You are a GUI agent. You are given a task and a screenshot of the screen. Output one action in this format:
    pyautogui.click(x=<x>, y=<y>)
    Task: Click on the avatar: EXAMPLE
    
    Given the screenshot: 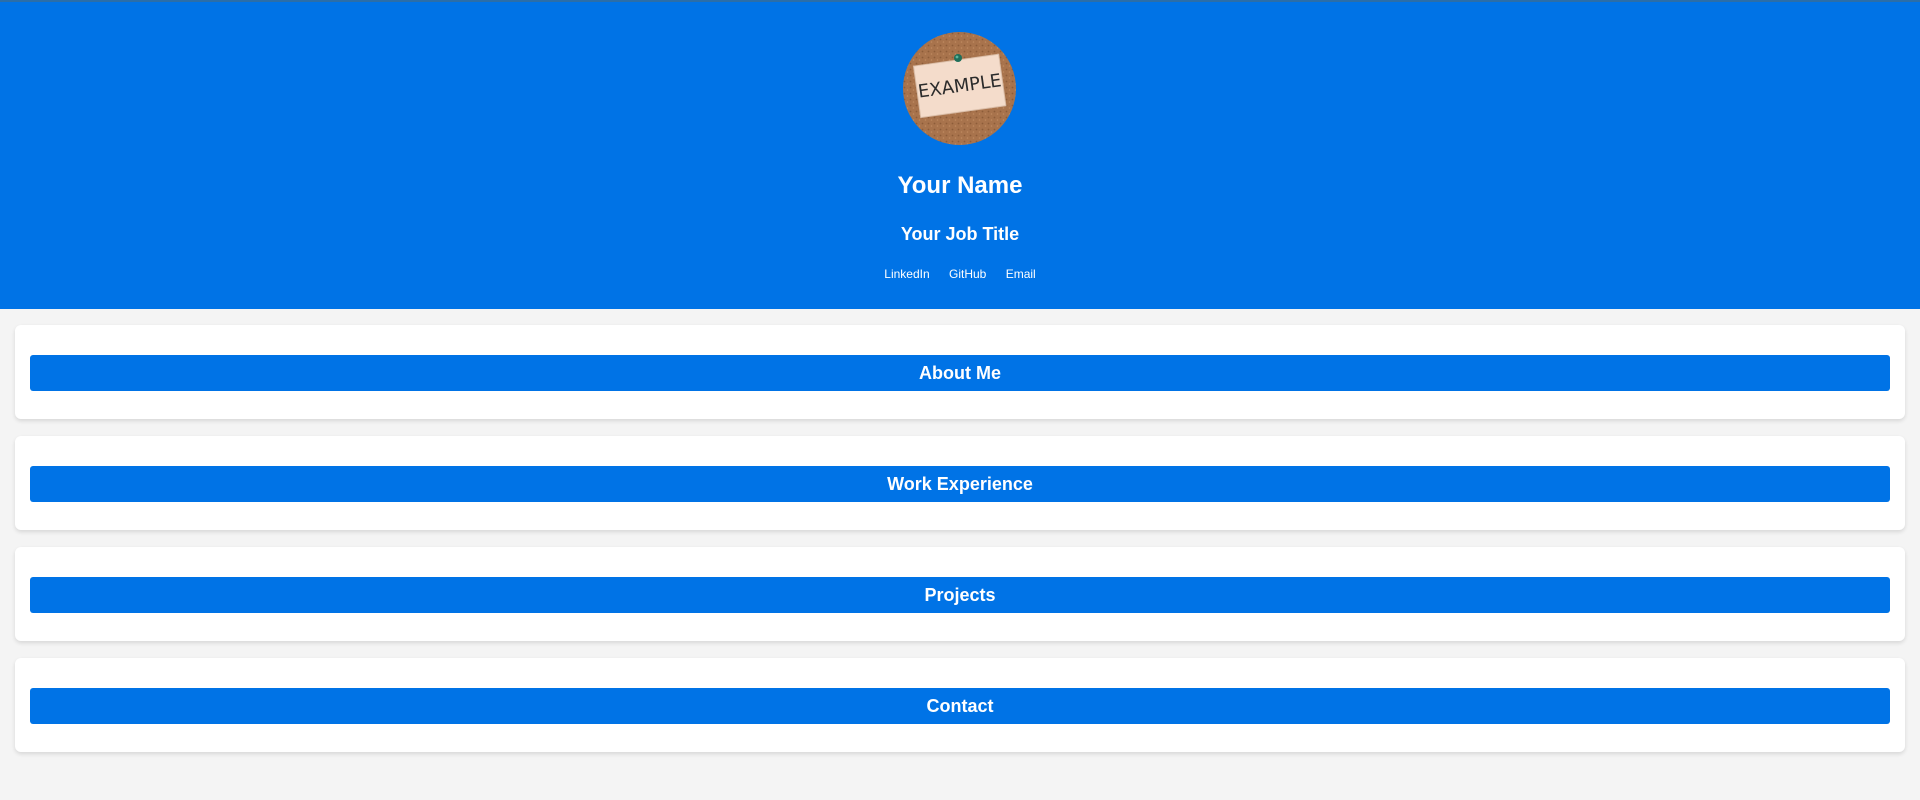 What is the action you would take?
    pyautogui.click(x=959, y=88)
    